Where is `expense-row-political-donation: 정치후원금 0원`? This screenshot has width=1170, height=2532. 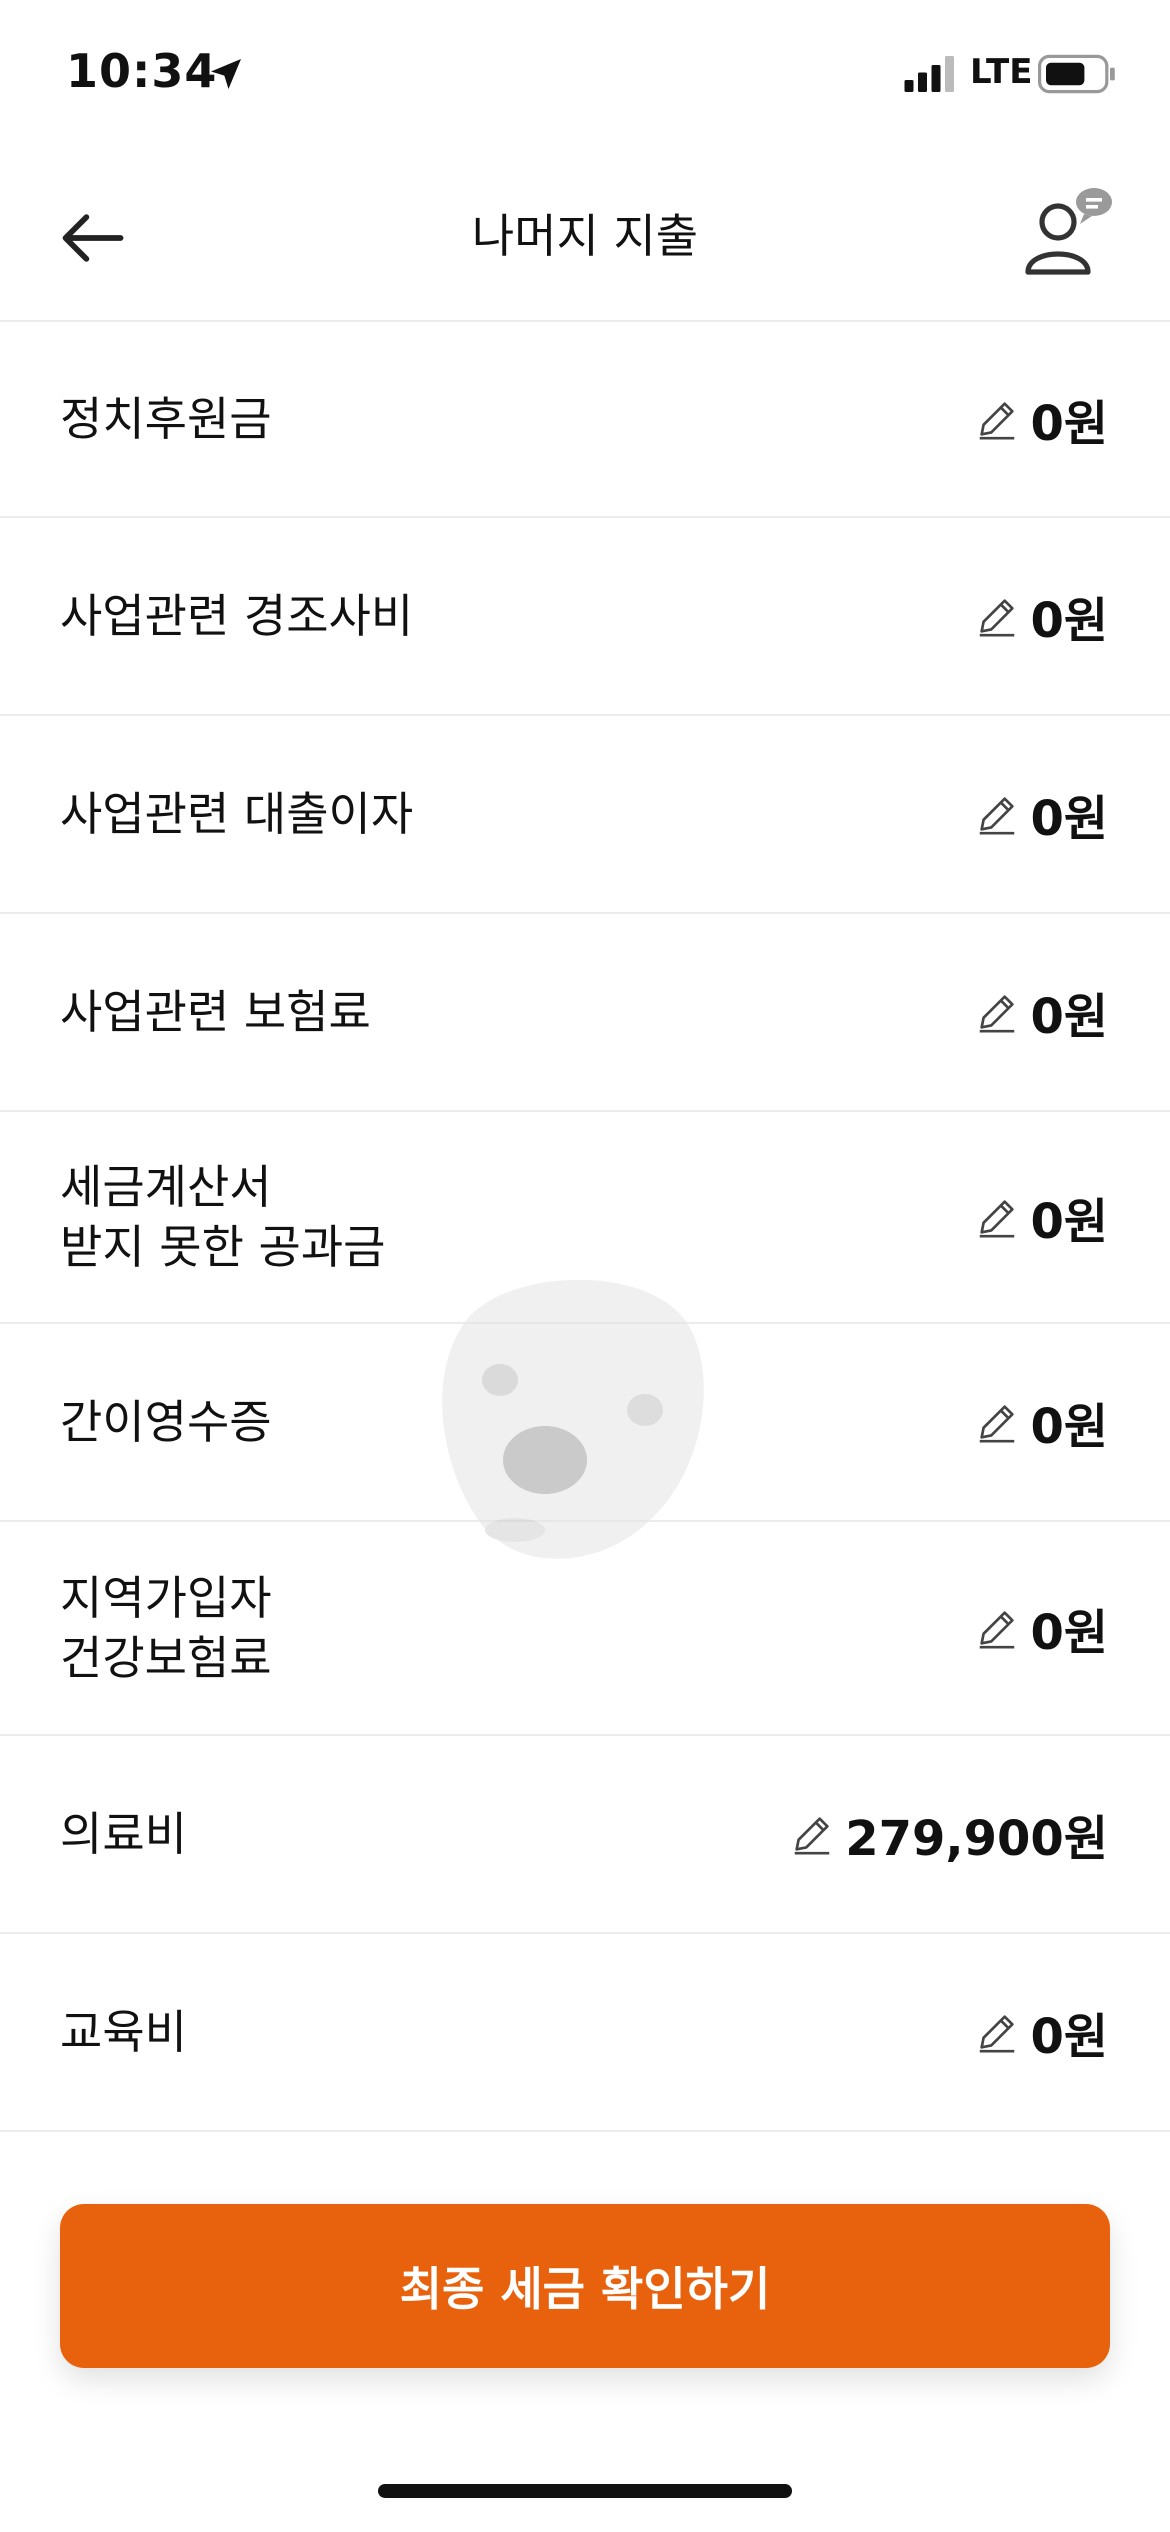
expense-row-political-donation: 정치후원금 0원 is located at coordinates (585, 420).